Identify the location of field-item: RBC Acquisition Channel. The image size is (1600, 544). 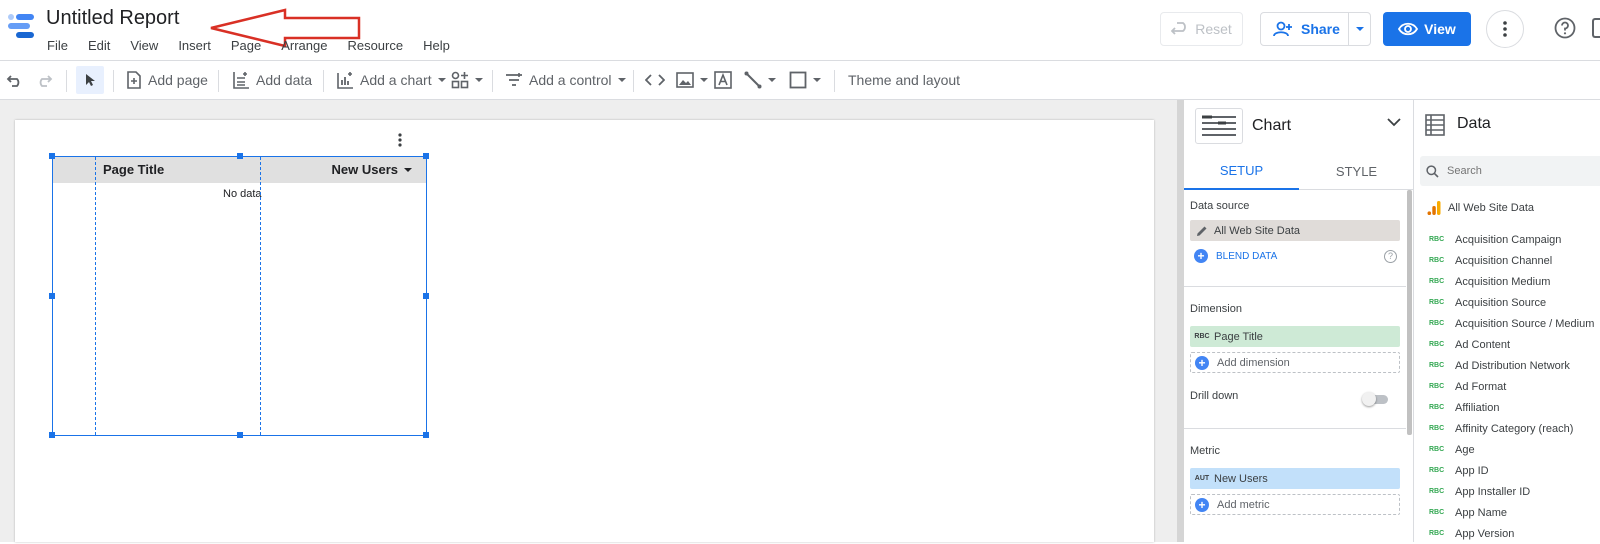
(1507, 260).